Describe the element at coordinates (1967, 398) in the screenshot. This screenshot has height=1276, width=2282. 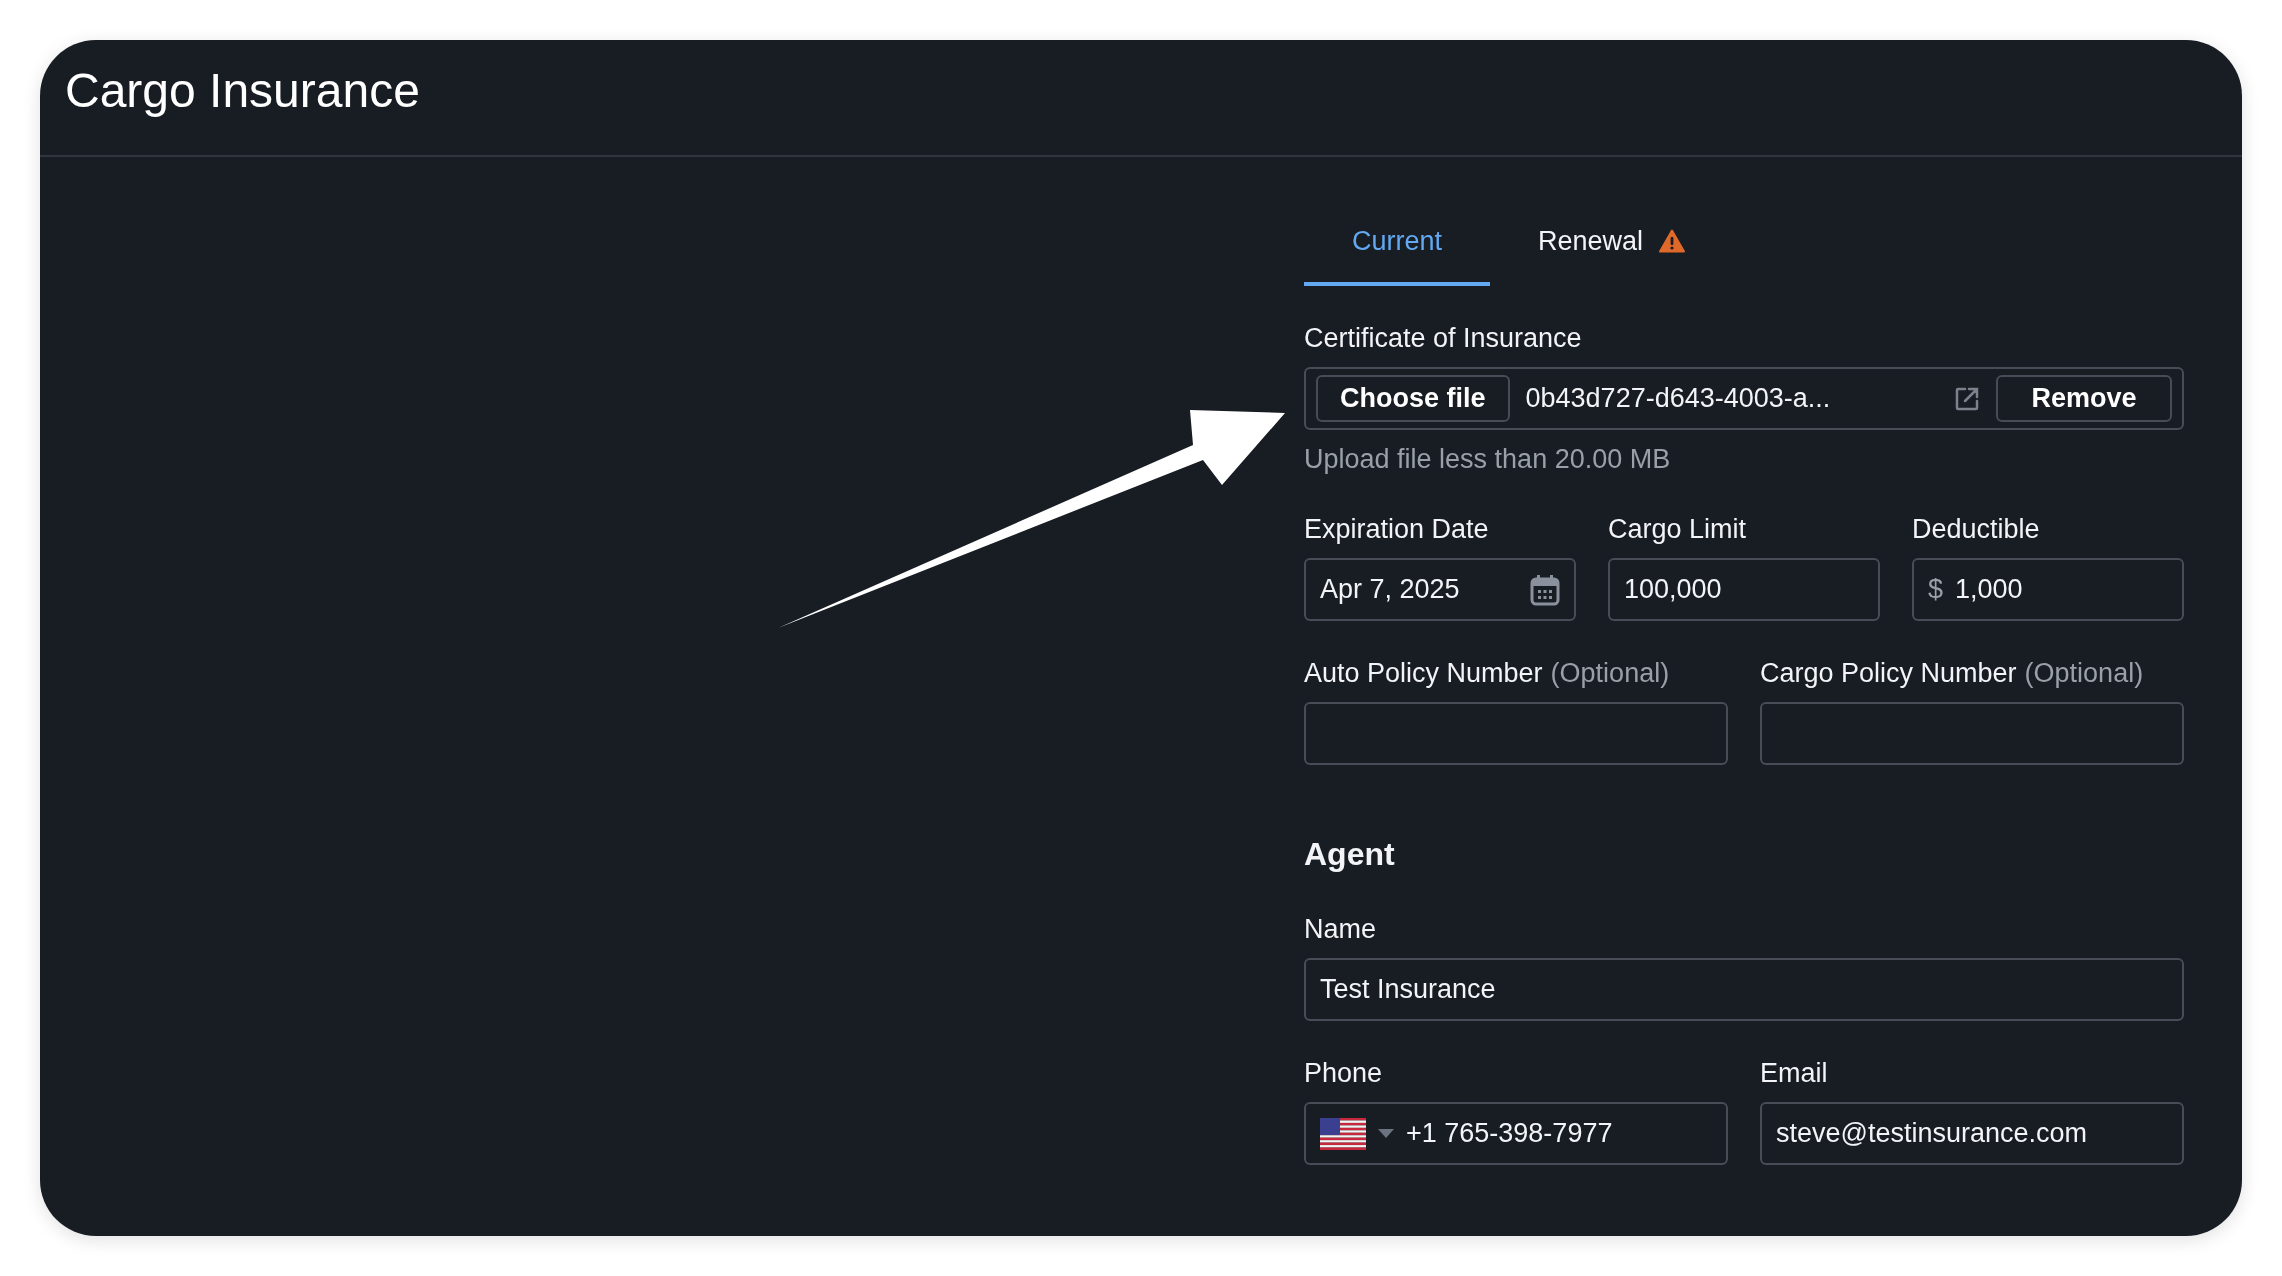
I see `external-link-icon` at that location.